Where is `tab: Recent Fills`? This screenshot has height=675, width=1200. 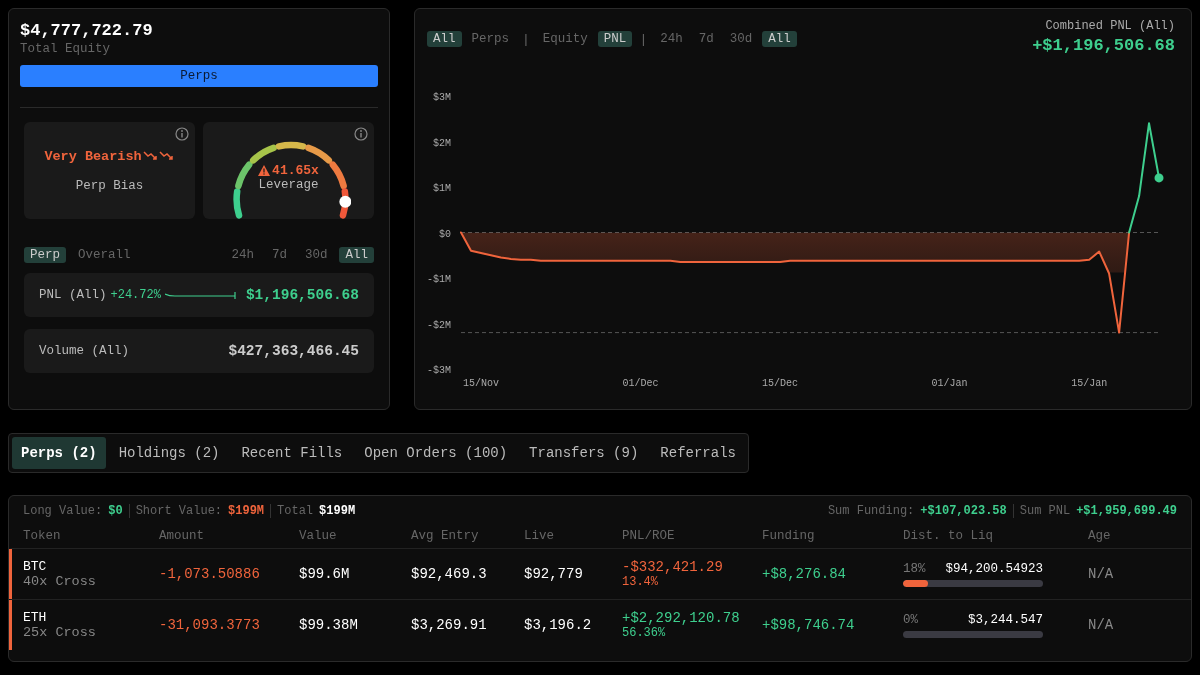
tab: Recent Fills is located at coordinates (292, 453).